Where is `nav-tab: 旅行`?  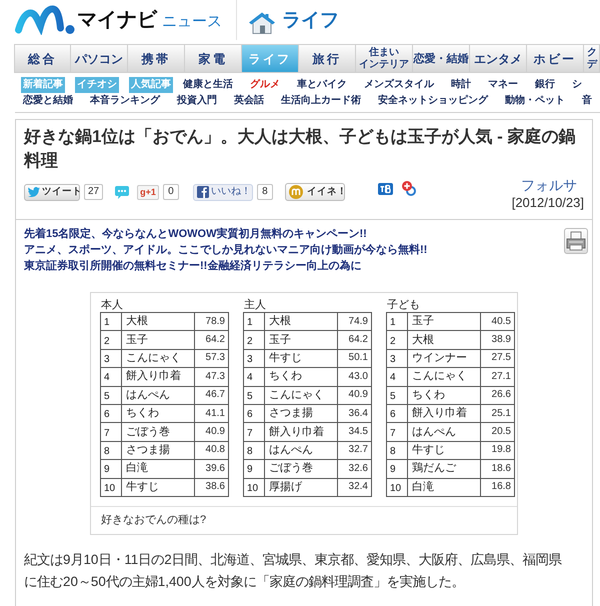 nav-tab: 旅行 is located at coordinates (327, 58).